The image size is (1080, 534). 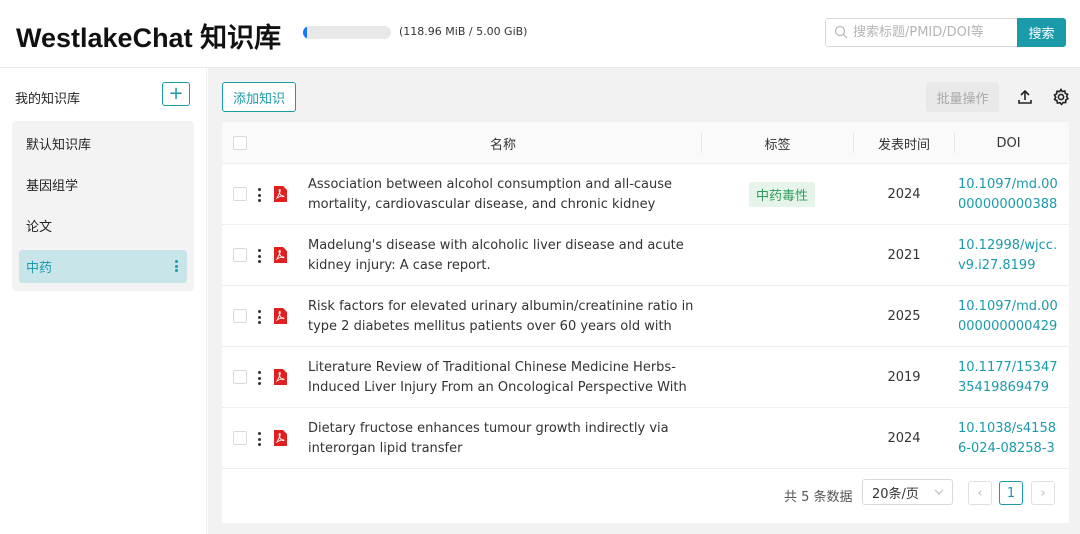 What do you see at coordinates (939, 492) in the screenshot?
I see `chevron-down-icon` at bounding box center [939, 492].